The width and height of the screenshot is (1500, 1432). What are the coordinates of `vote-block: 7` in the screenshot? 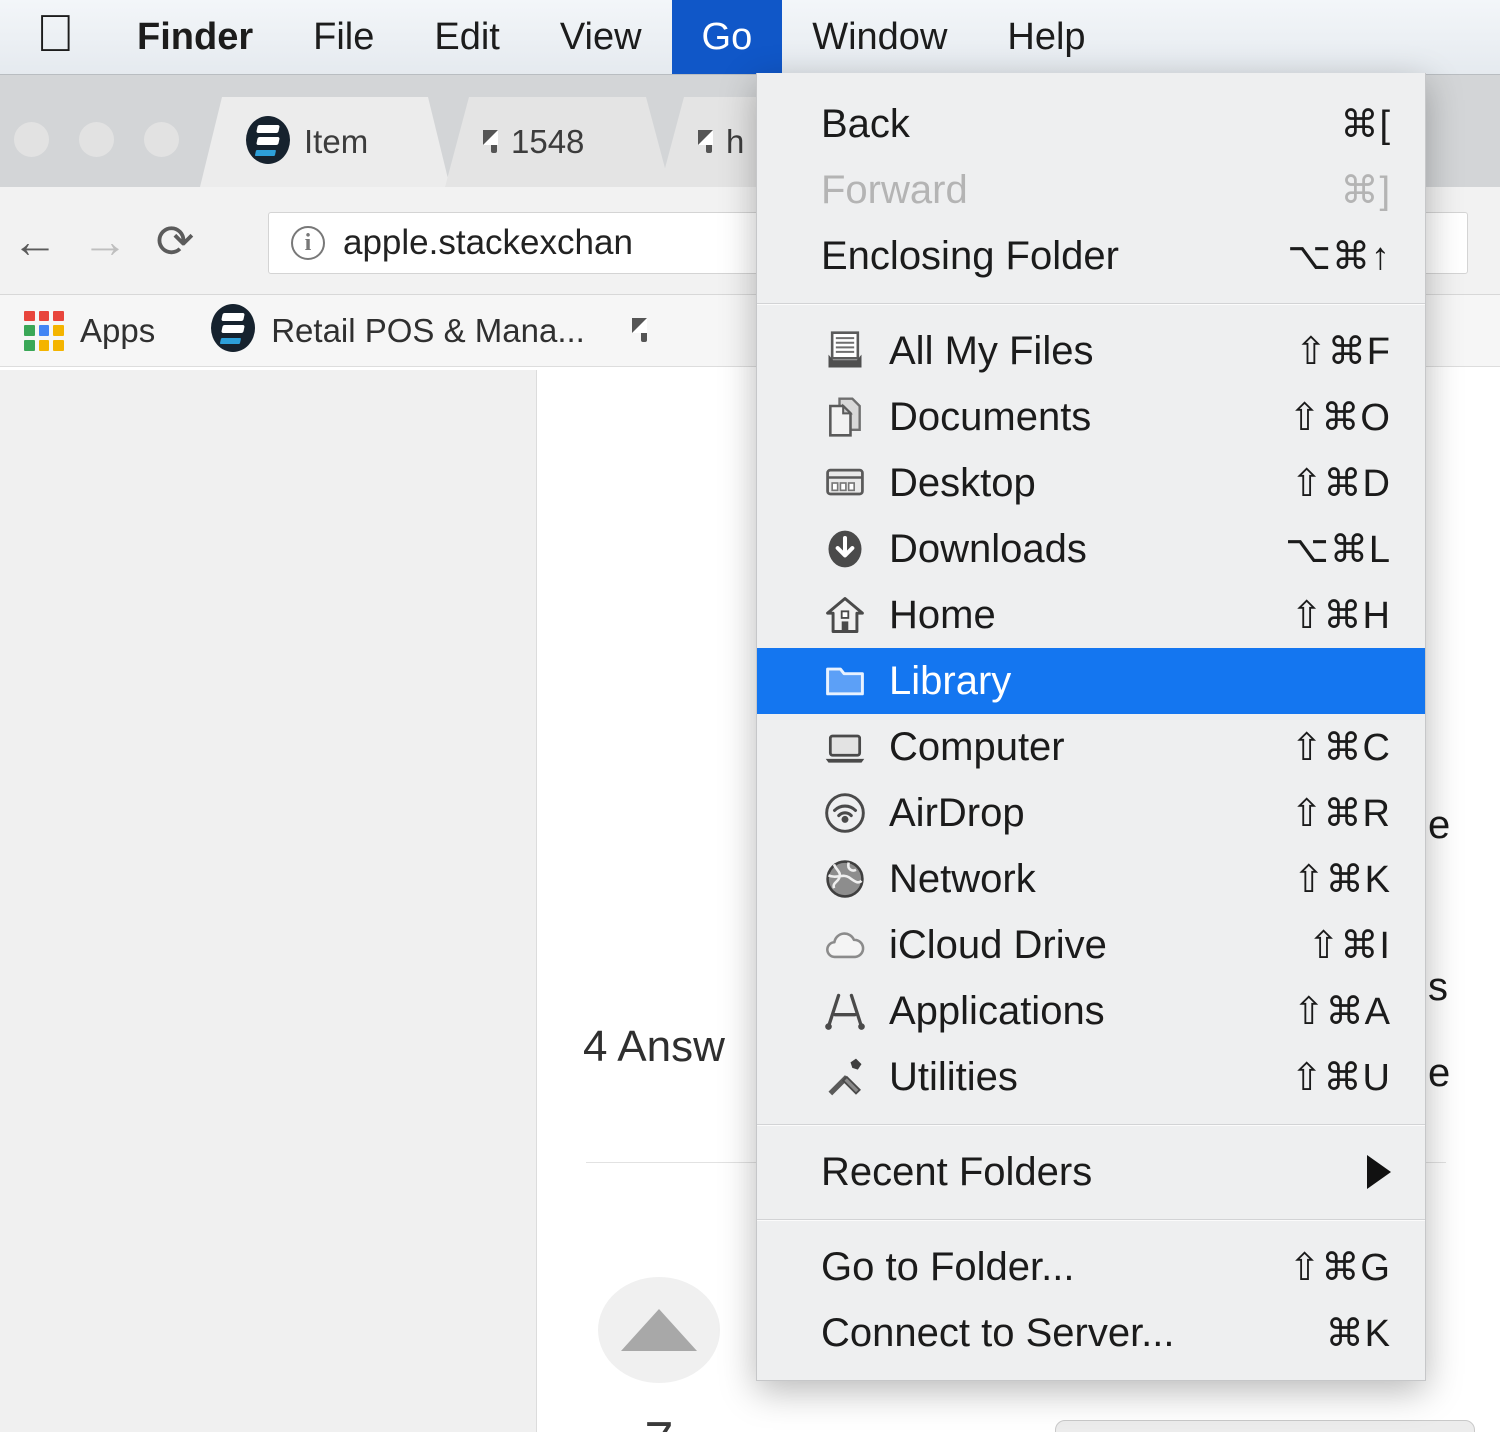 It's located at (659, 1354).